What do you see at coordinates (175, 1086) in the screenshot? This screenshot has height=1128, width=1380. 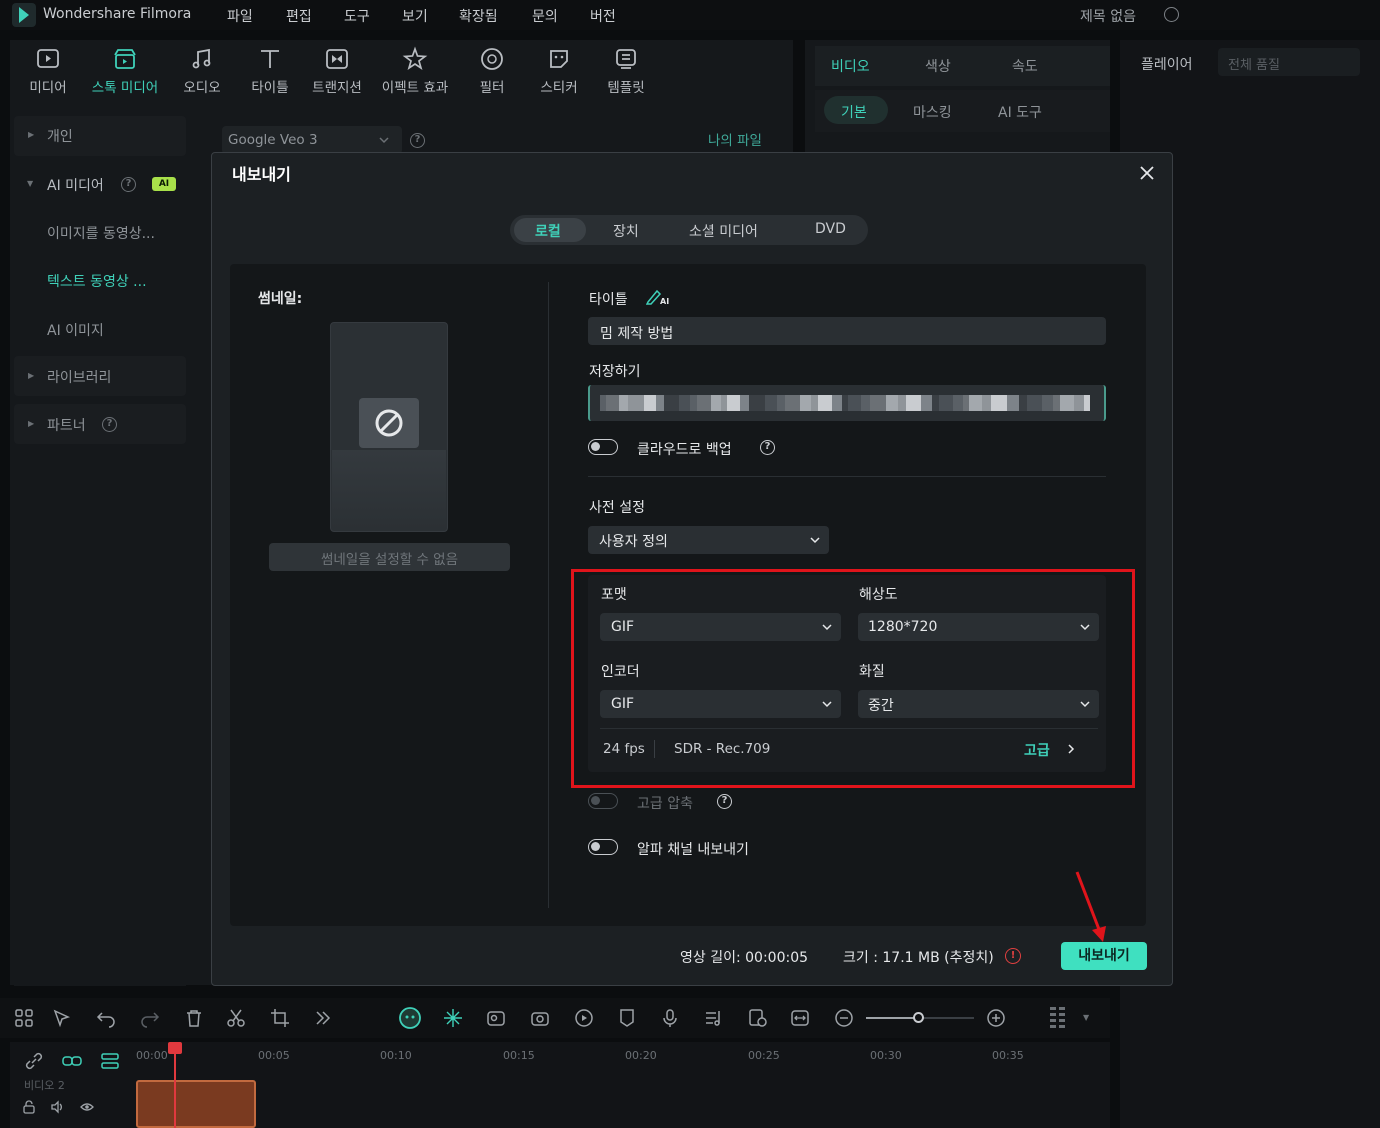 I see `playhead` at bounding box center [175, 1086].